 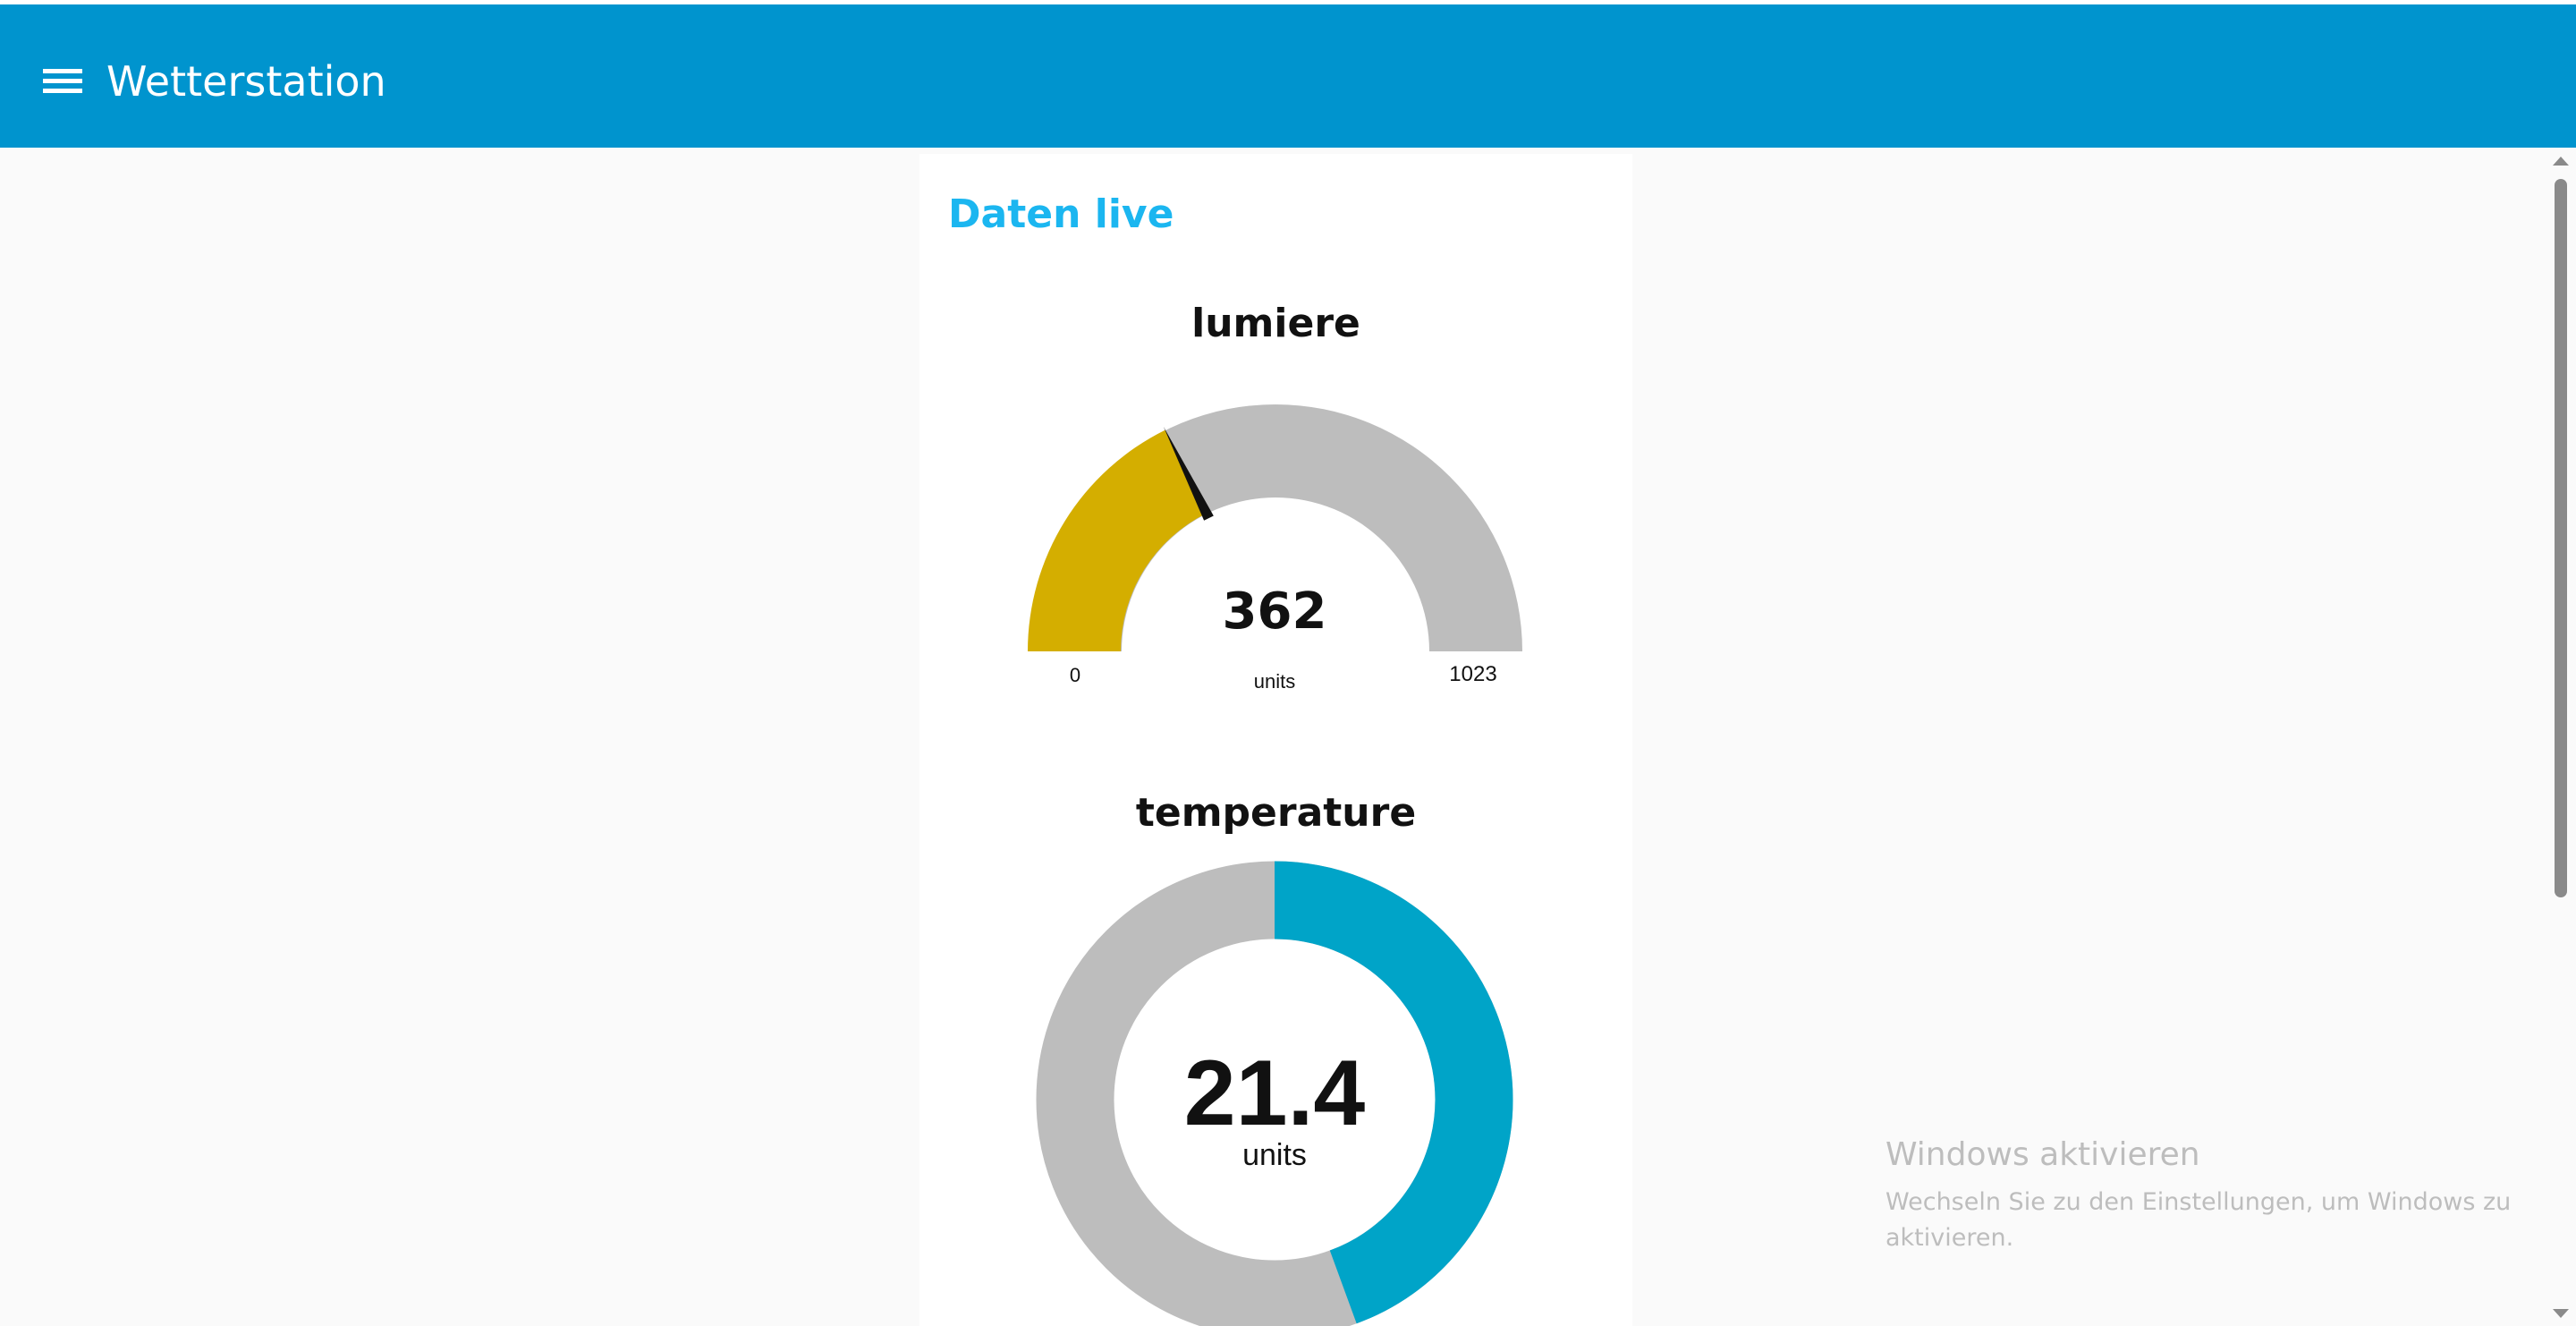 What do you see at coordinates (1288, 76) in the screenshot?
I see `app-header: Wetterstation` at bounding box center [1288, 76].